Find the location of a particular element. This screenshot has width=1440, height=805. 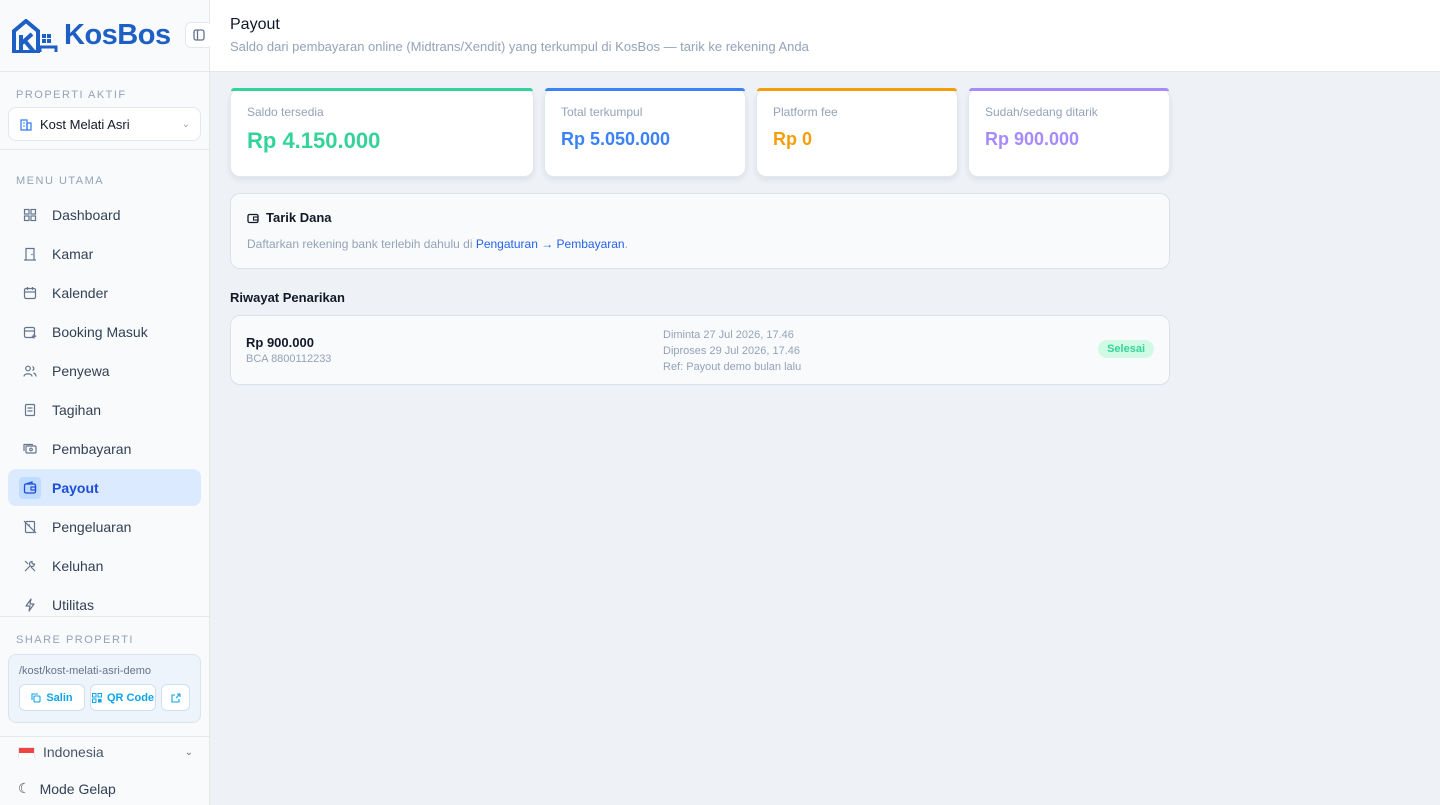

sidebar-item-label: Utilitas is located at coordinates (73, 604).